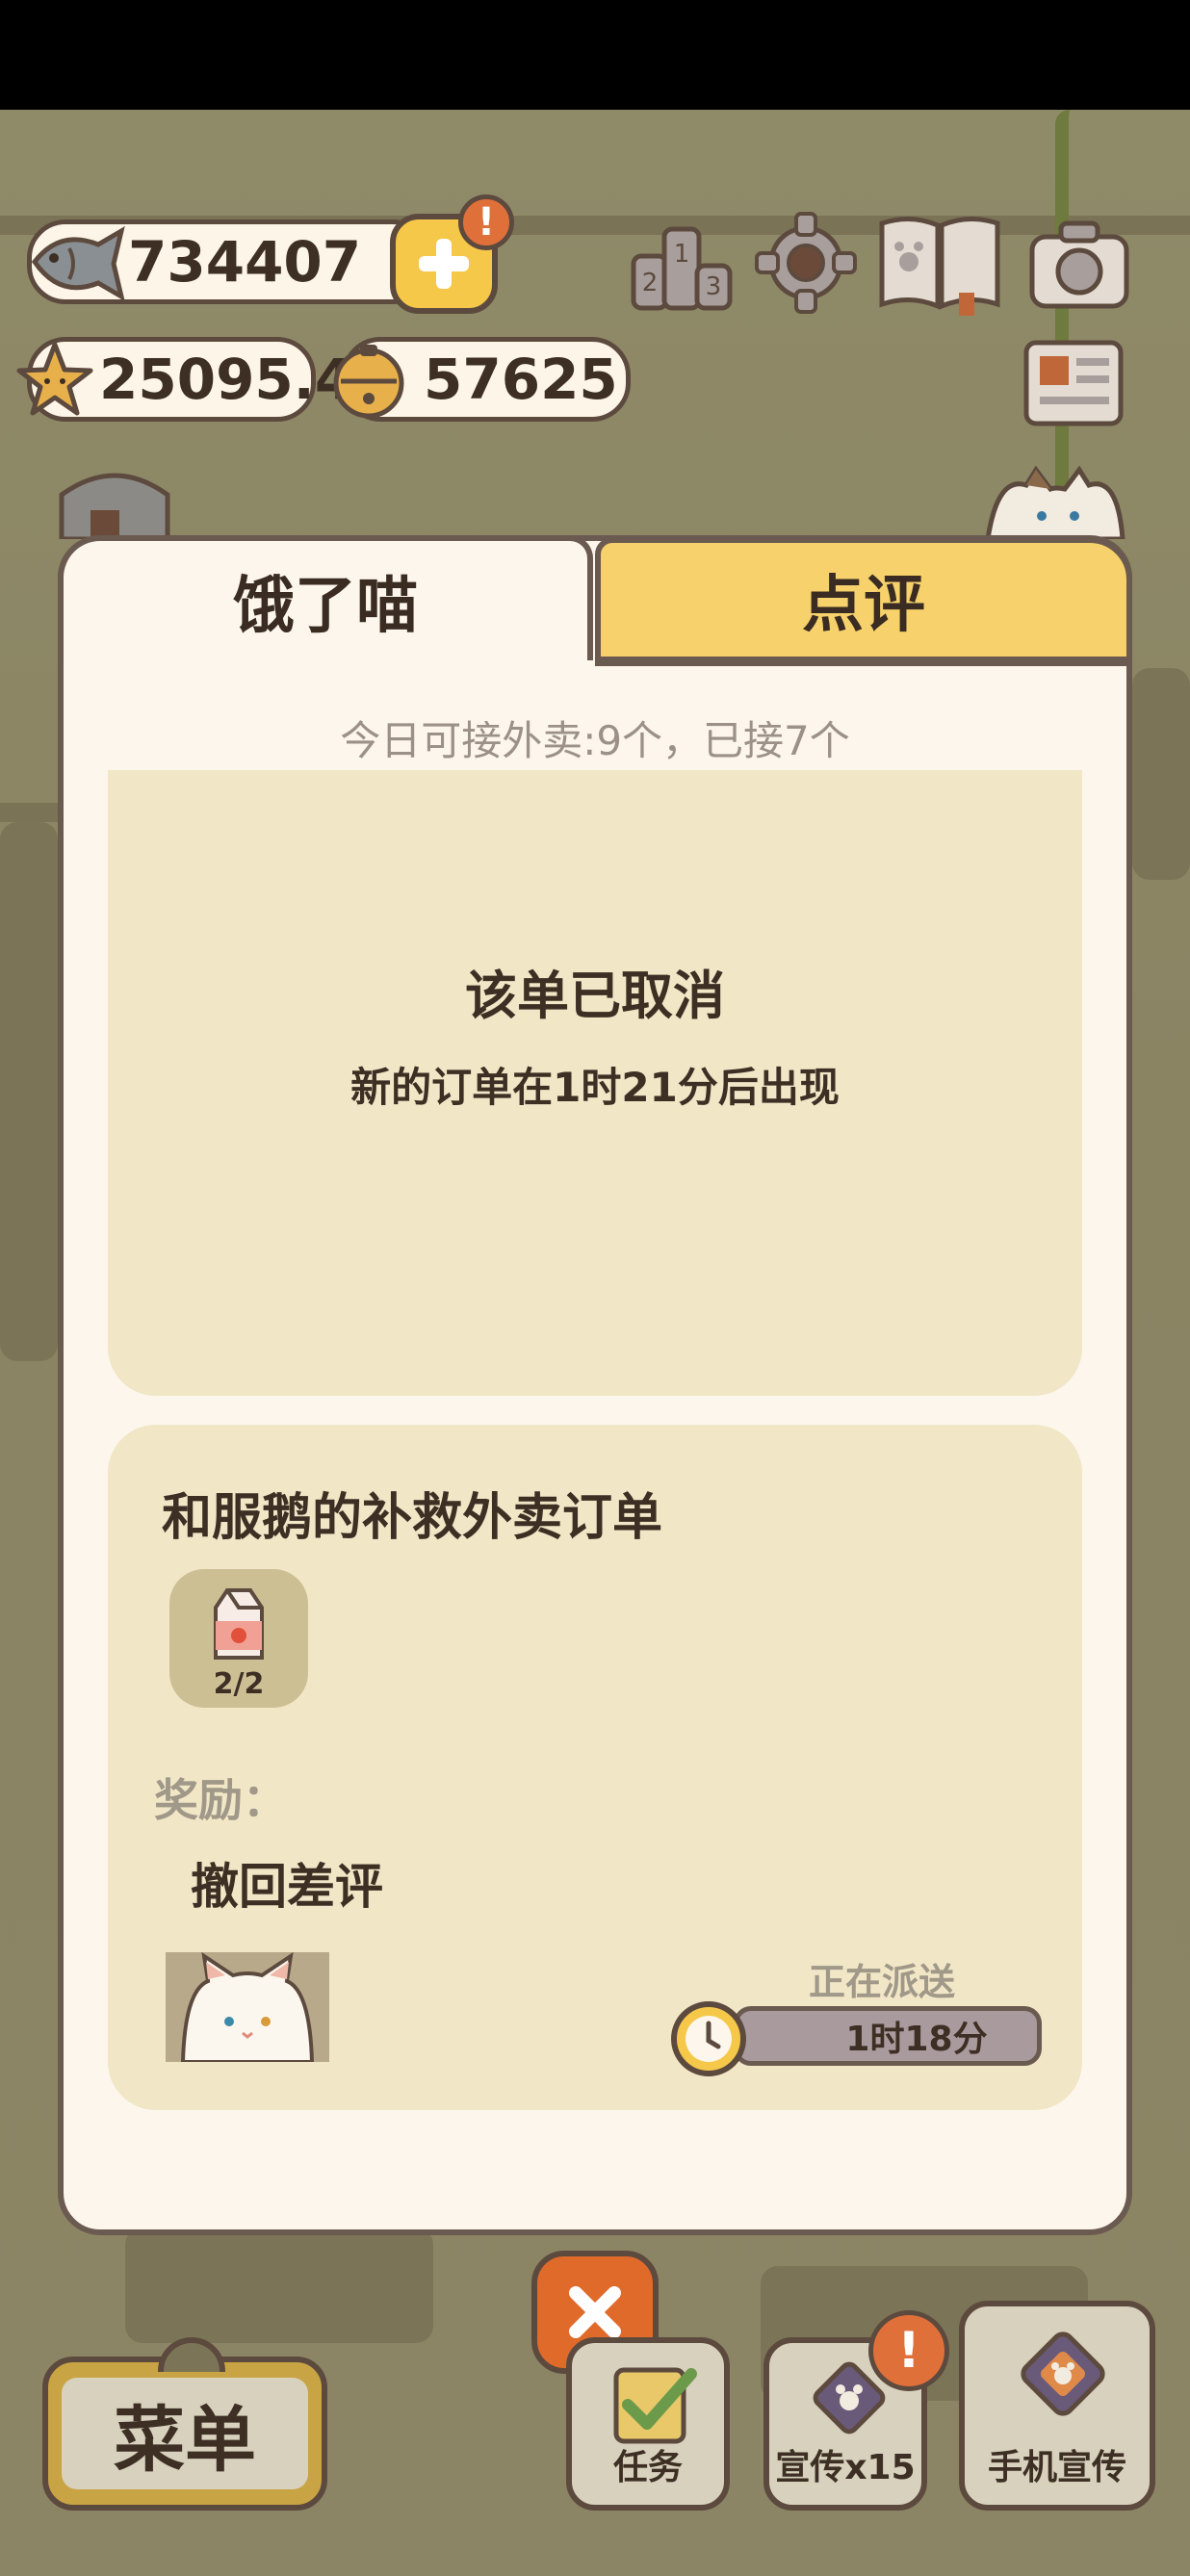 The height and width of the screenshot is (2576, 1190). What do you see at coordinates (239, 1684) in the screenshot?
I see `item-count: 2/2` at bounding box center [239, 1684].